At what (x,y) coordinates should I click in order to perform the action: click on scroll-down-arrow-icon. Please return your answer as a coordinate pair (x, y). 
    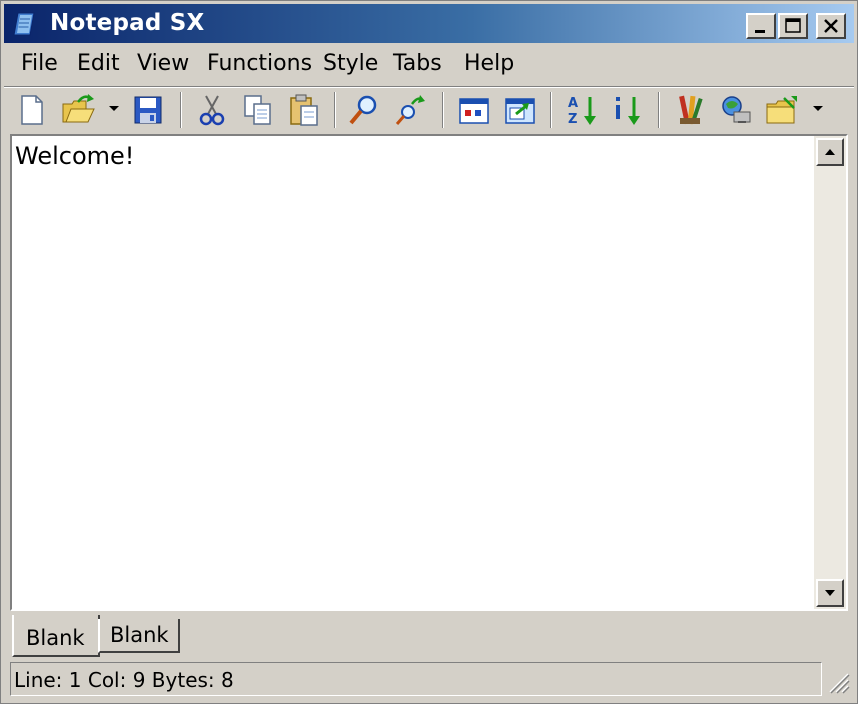
    Looking at the image, I should click on (830, 593).